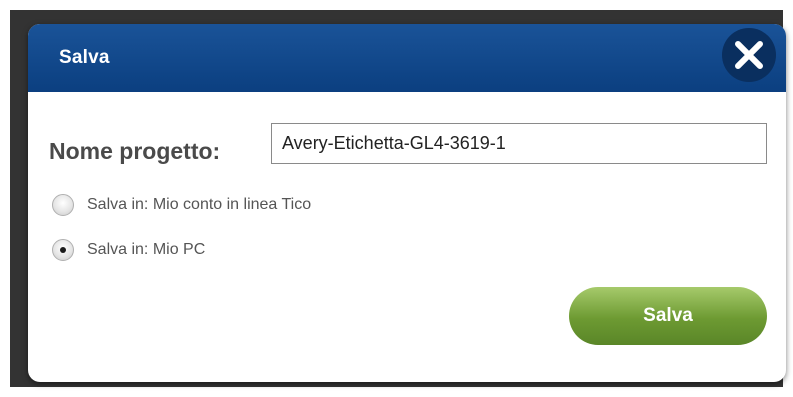  I want to click on close-button, so click(749, 55).